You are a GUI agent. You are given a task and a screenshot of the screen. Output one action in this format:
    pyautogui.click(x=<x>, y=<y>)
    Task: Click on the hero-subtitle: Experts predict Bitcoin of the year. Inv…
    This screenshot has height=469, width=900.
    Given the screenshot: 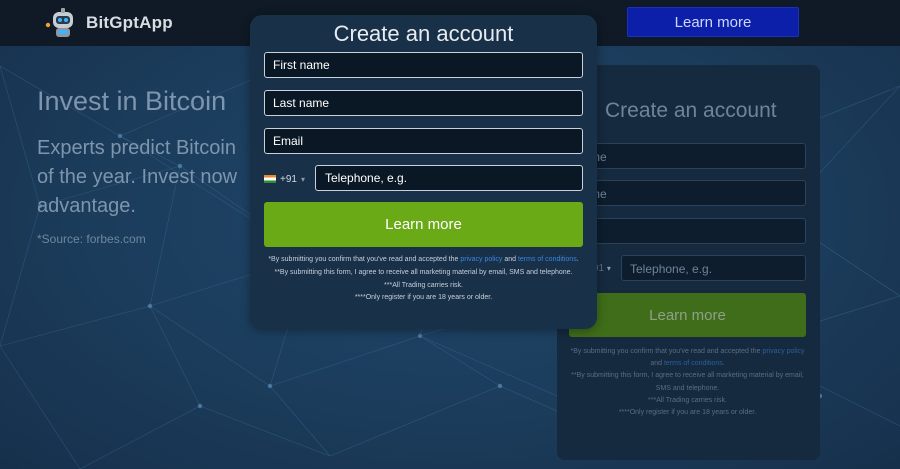 What is the action you would take?
    pyautogui.click(x=137, y=177)
    